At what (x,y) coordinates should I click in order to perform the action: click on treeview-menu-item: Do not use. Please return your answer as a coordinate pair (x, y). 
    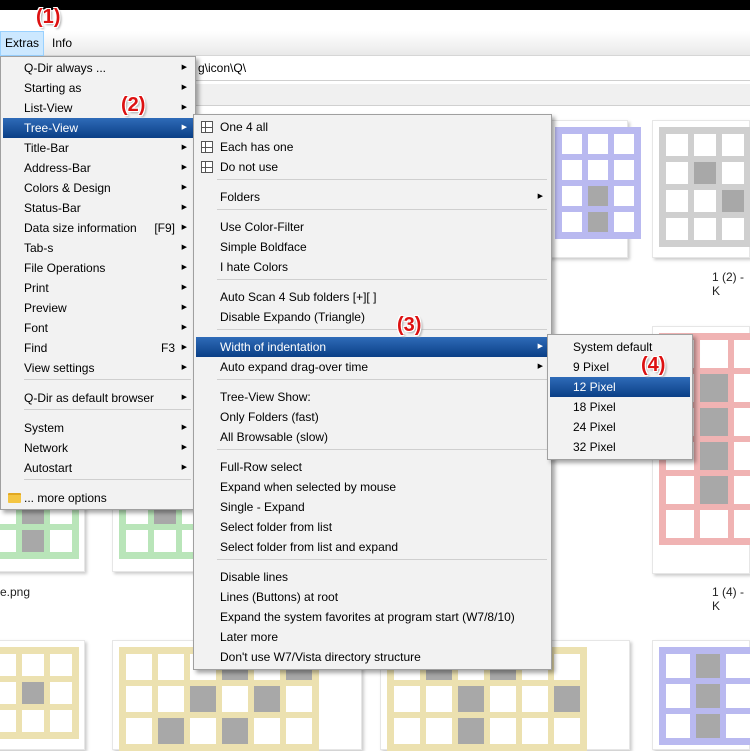
    Looking at the image, I should click on (372, 167).